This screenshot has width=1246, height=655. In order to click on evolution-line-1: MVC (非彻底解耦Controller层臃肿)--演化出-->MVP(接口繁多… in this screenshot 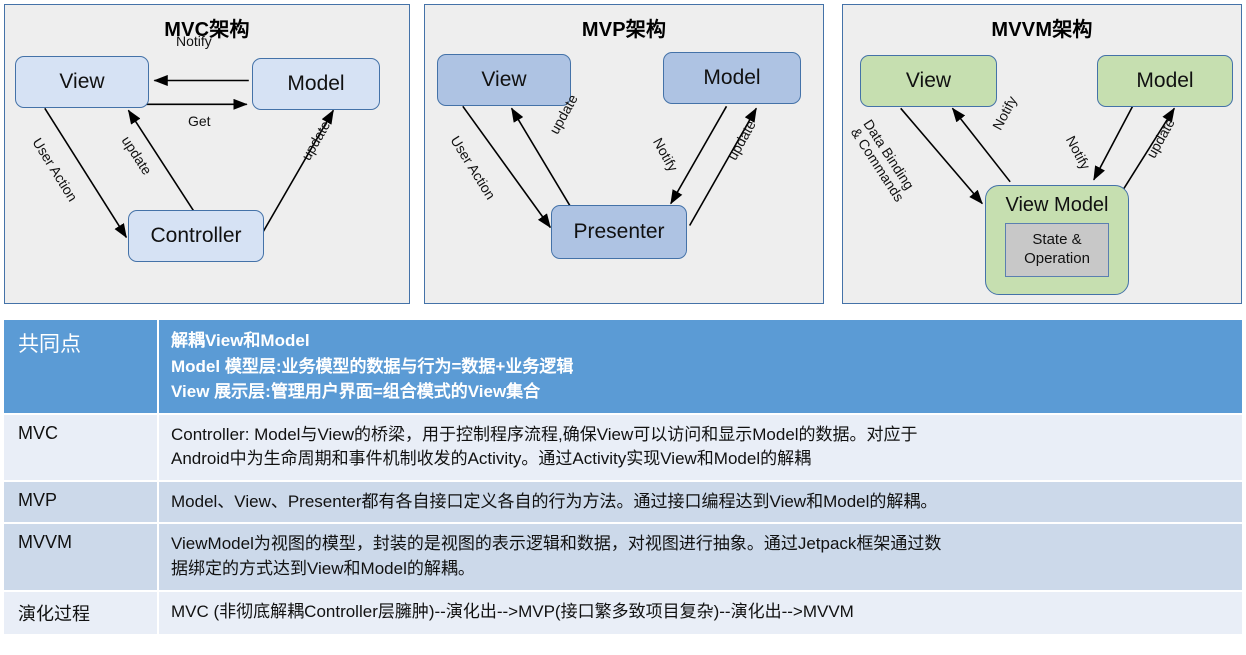, I will do `click(512, 611)`.